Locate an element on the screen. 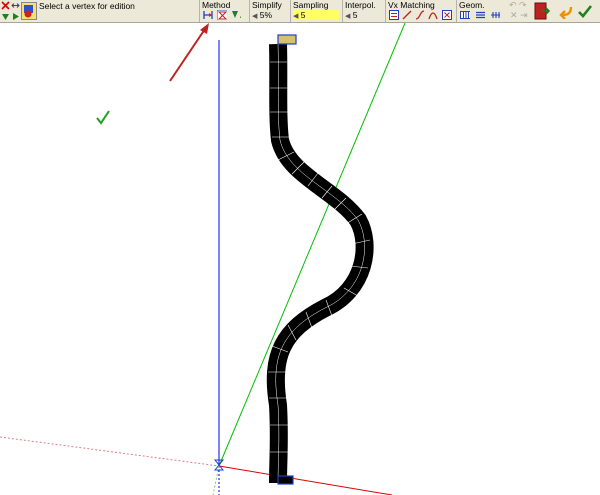  method-title: Method is located at coordinates (216, 5).